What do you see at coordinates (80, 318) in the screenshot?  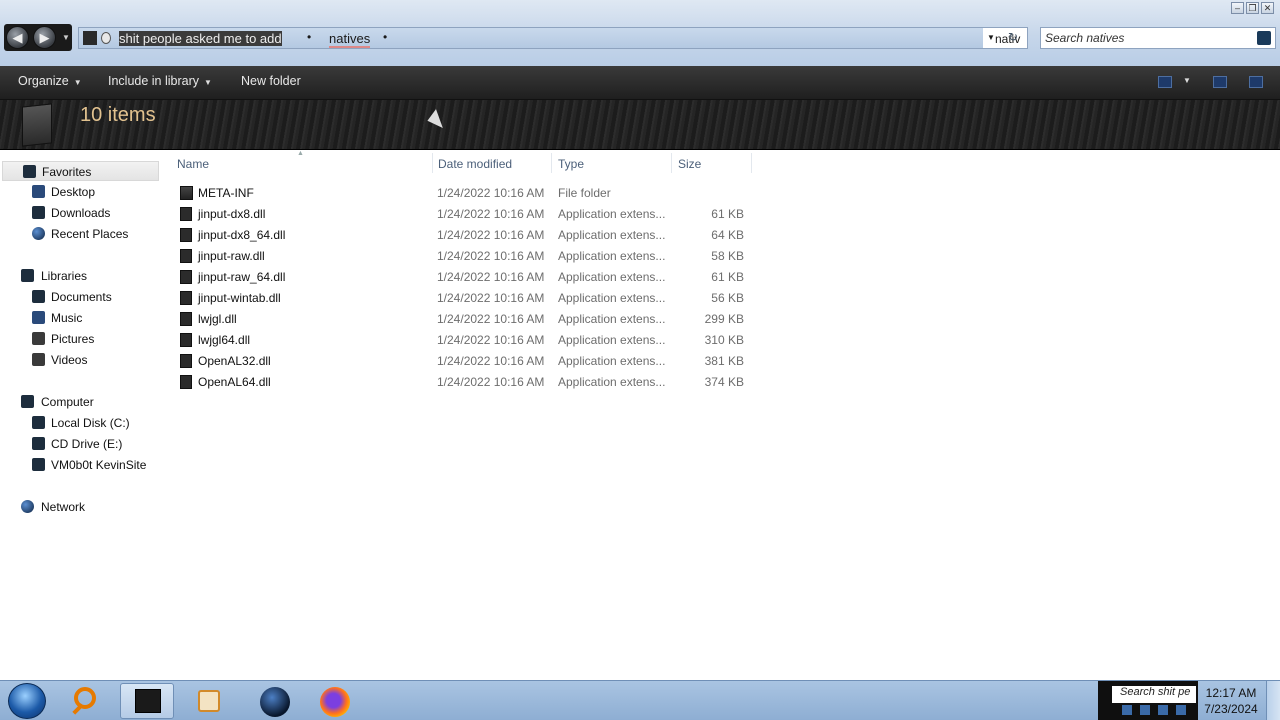 I see `nav-item-music: Music` at bounding box center [80, 318].